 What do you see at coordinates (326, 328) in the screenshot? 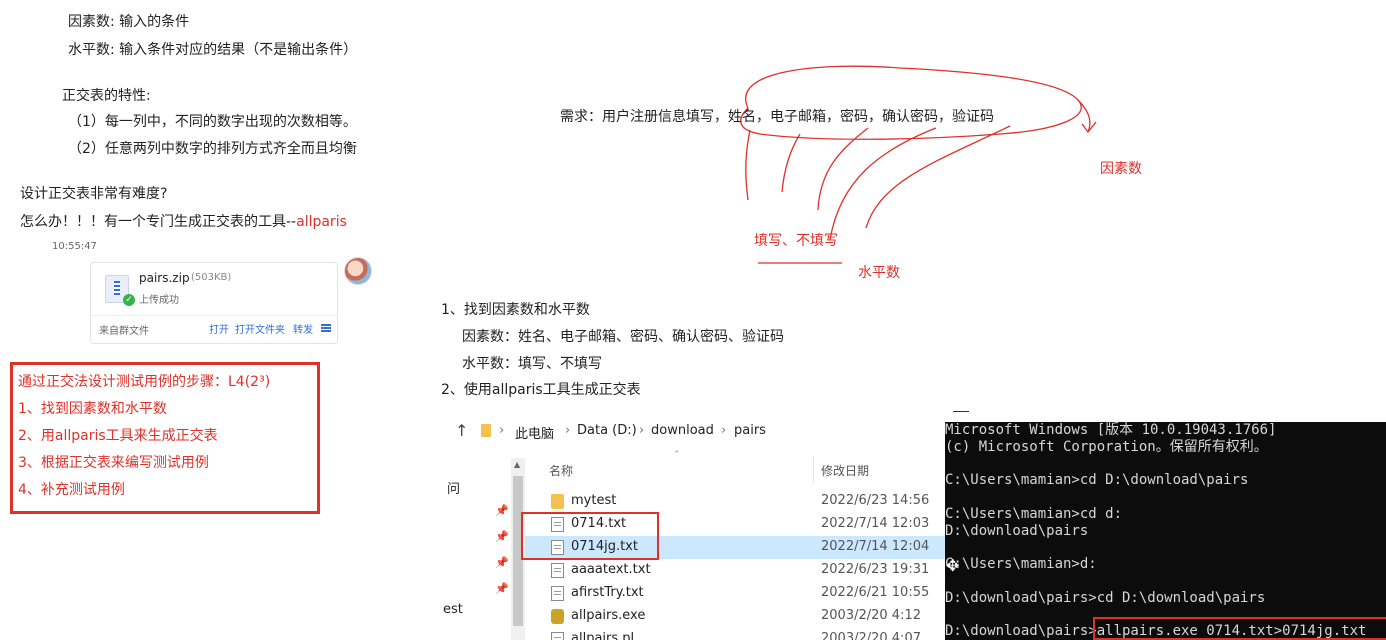
I see `menu-icon` at bounding box center [326, 328].